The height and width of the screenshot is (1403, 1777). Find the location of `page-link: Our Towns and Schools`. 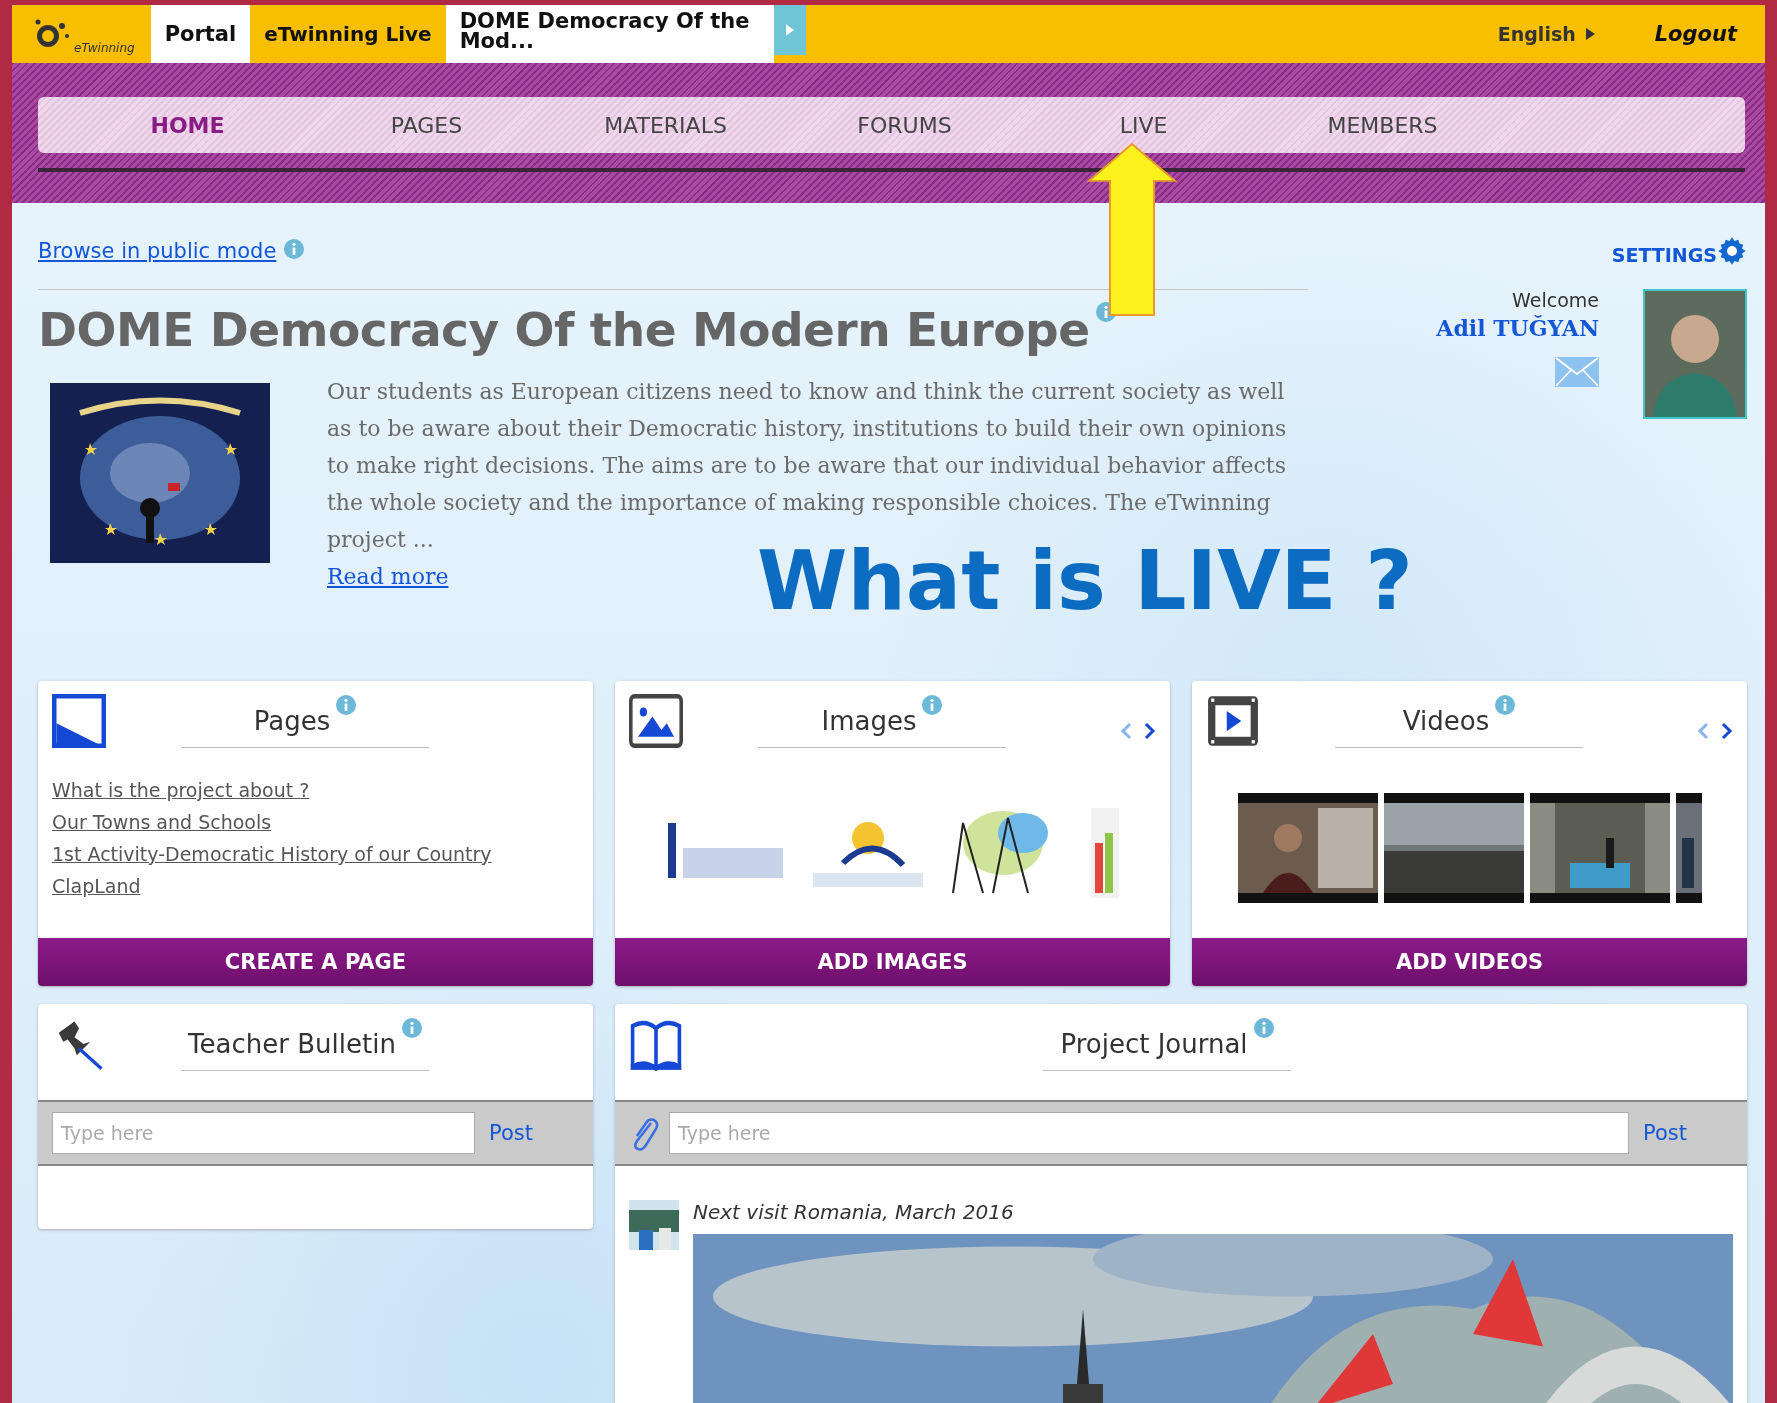

page-link: Our Towns and Schools is located at coordinates (322, 822).